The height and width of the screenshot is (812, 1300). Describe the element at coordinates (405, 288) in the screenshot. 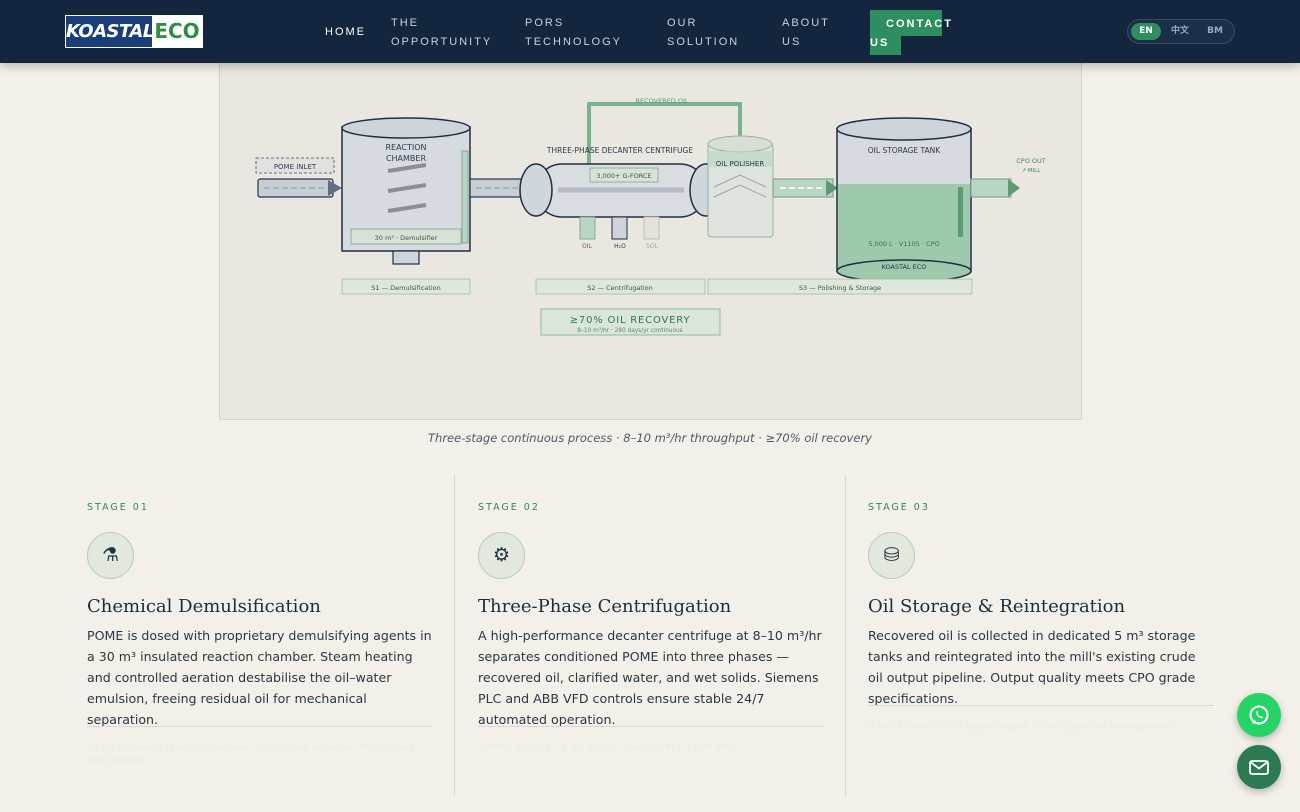

I see `stage-bar-s1-label: S1 — Demulsification` at that location.